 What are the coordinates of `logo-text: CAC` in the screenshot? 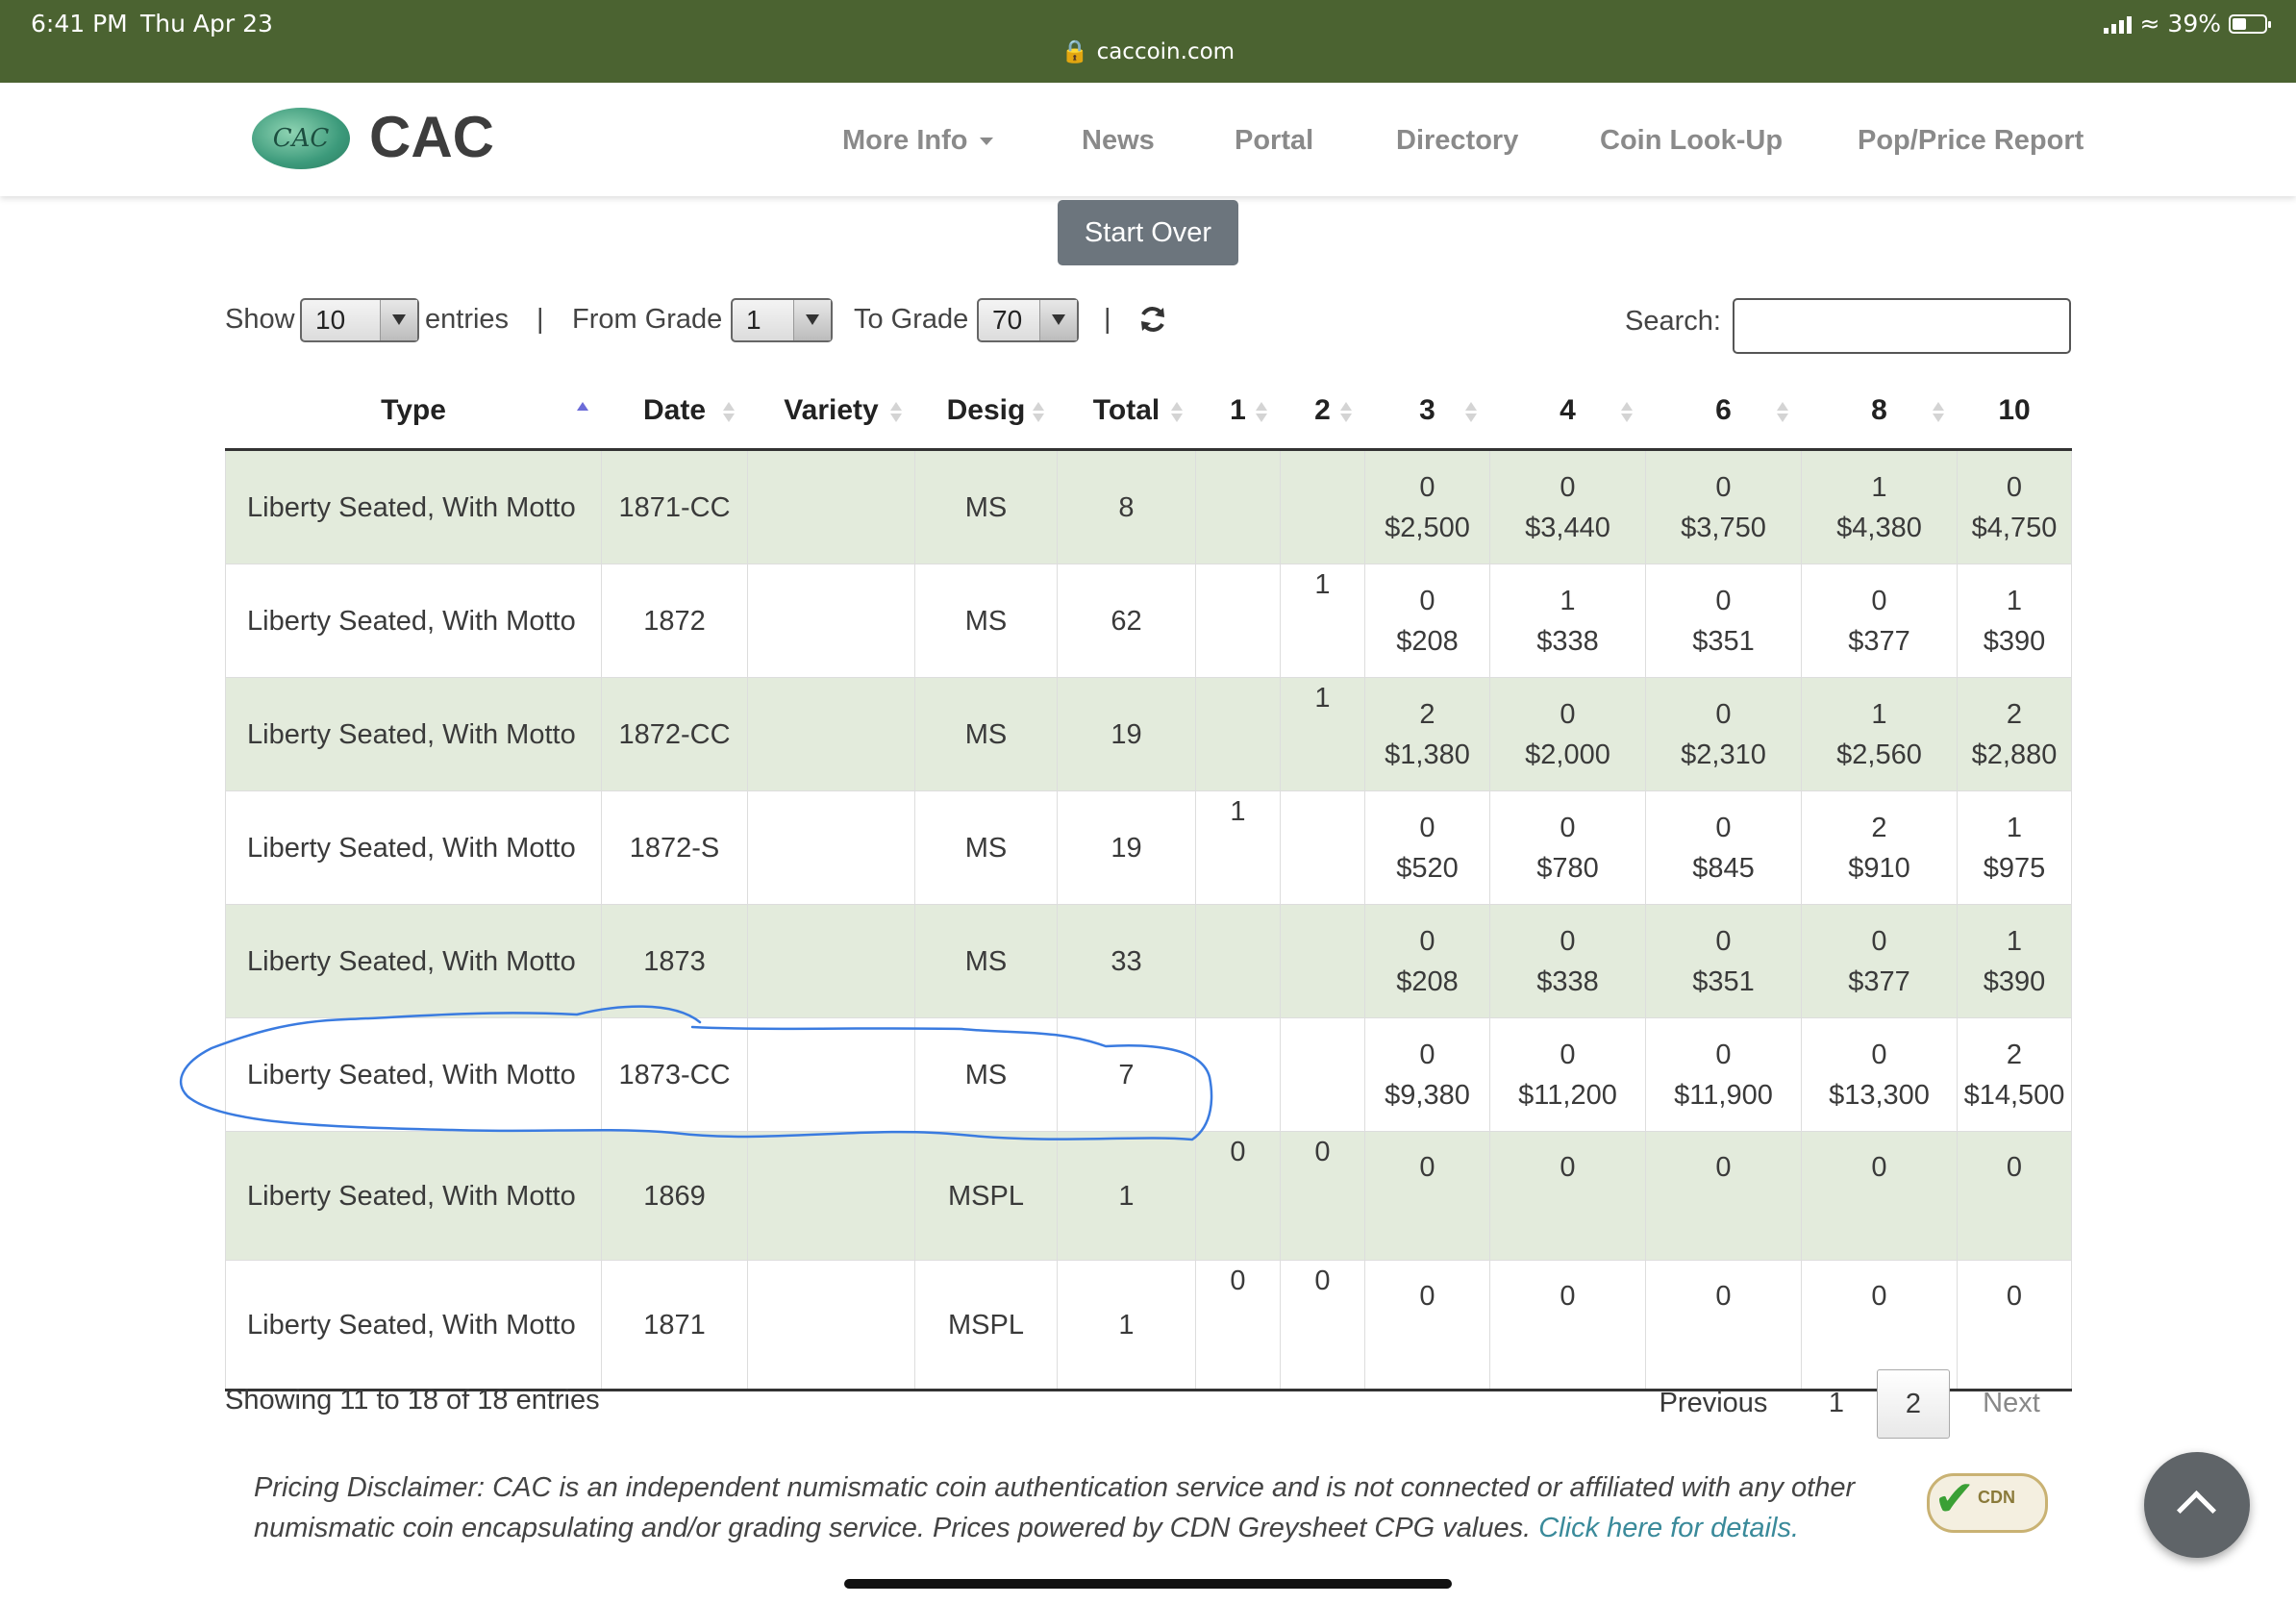 It's located at (301, 138).